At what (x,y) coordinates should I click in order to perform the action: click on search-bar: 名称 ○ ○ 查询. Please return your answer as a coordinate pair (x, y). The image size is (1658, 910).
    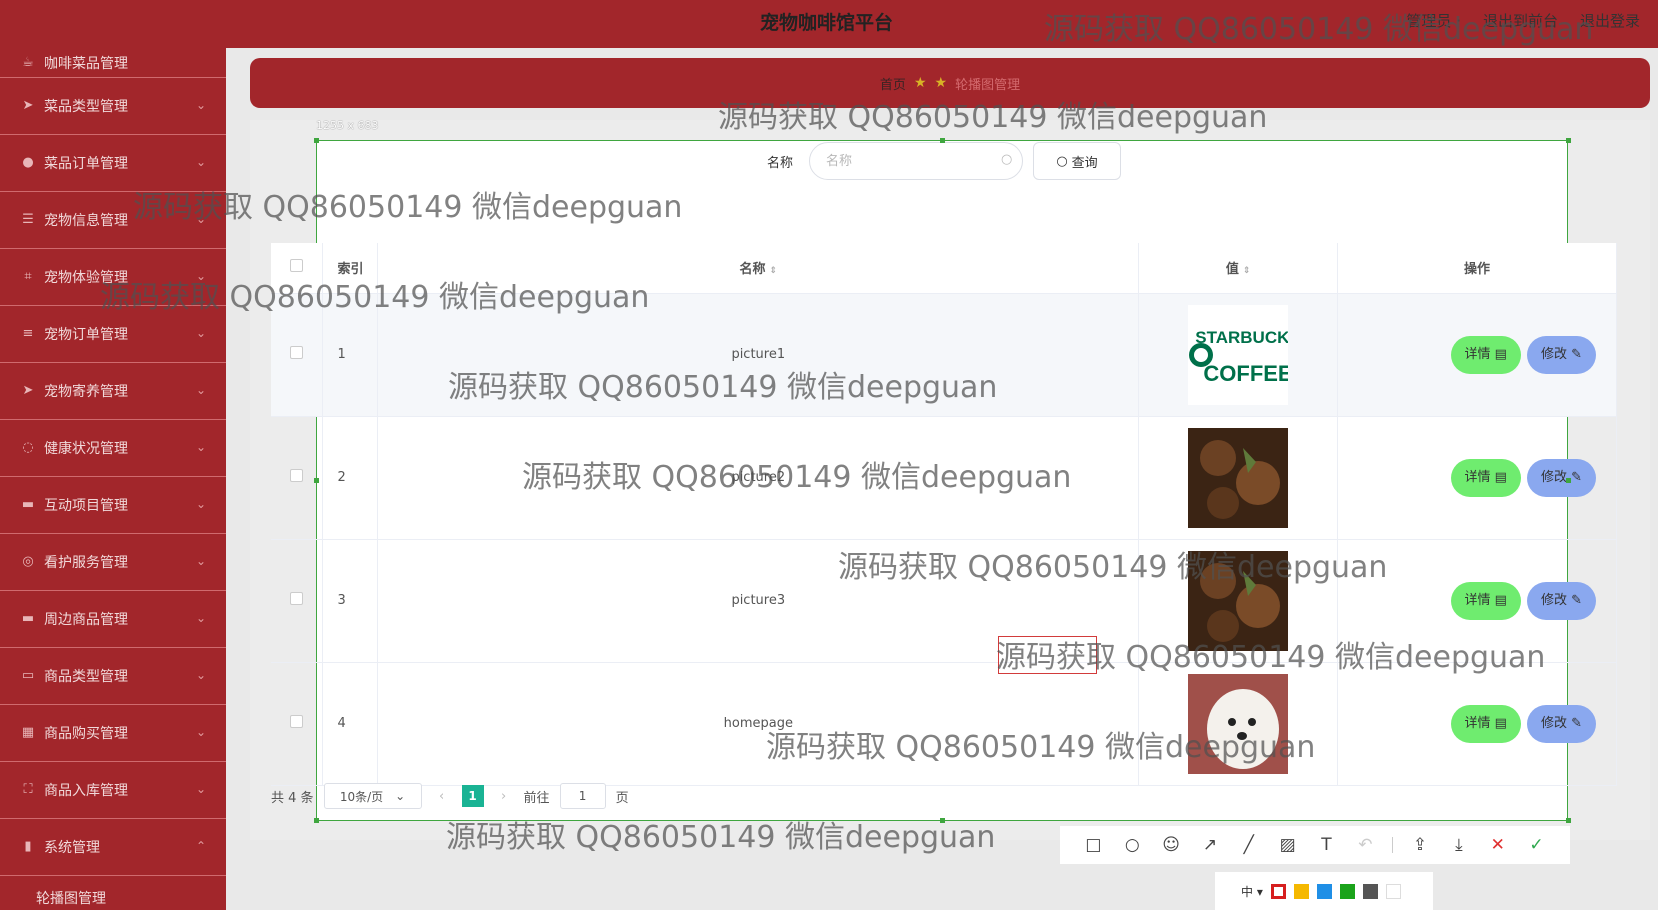
    Looking at the image, I should click on (942, 161).